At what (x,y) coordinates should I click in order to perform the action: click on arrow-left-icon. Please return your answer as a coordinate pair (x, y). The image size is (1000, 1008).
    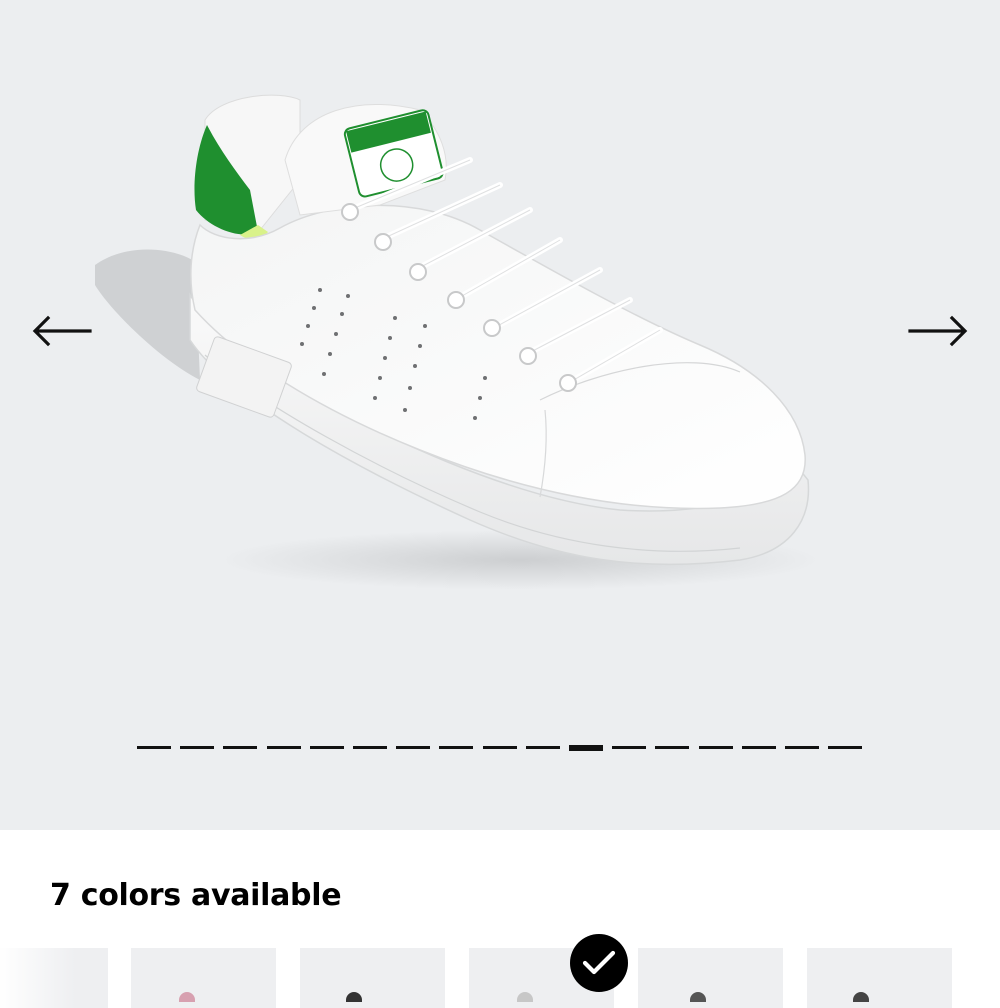
    Looking at the image, I should click on (62, 331).